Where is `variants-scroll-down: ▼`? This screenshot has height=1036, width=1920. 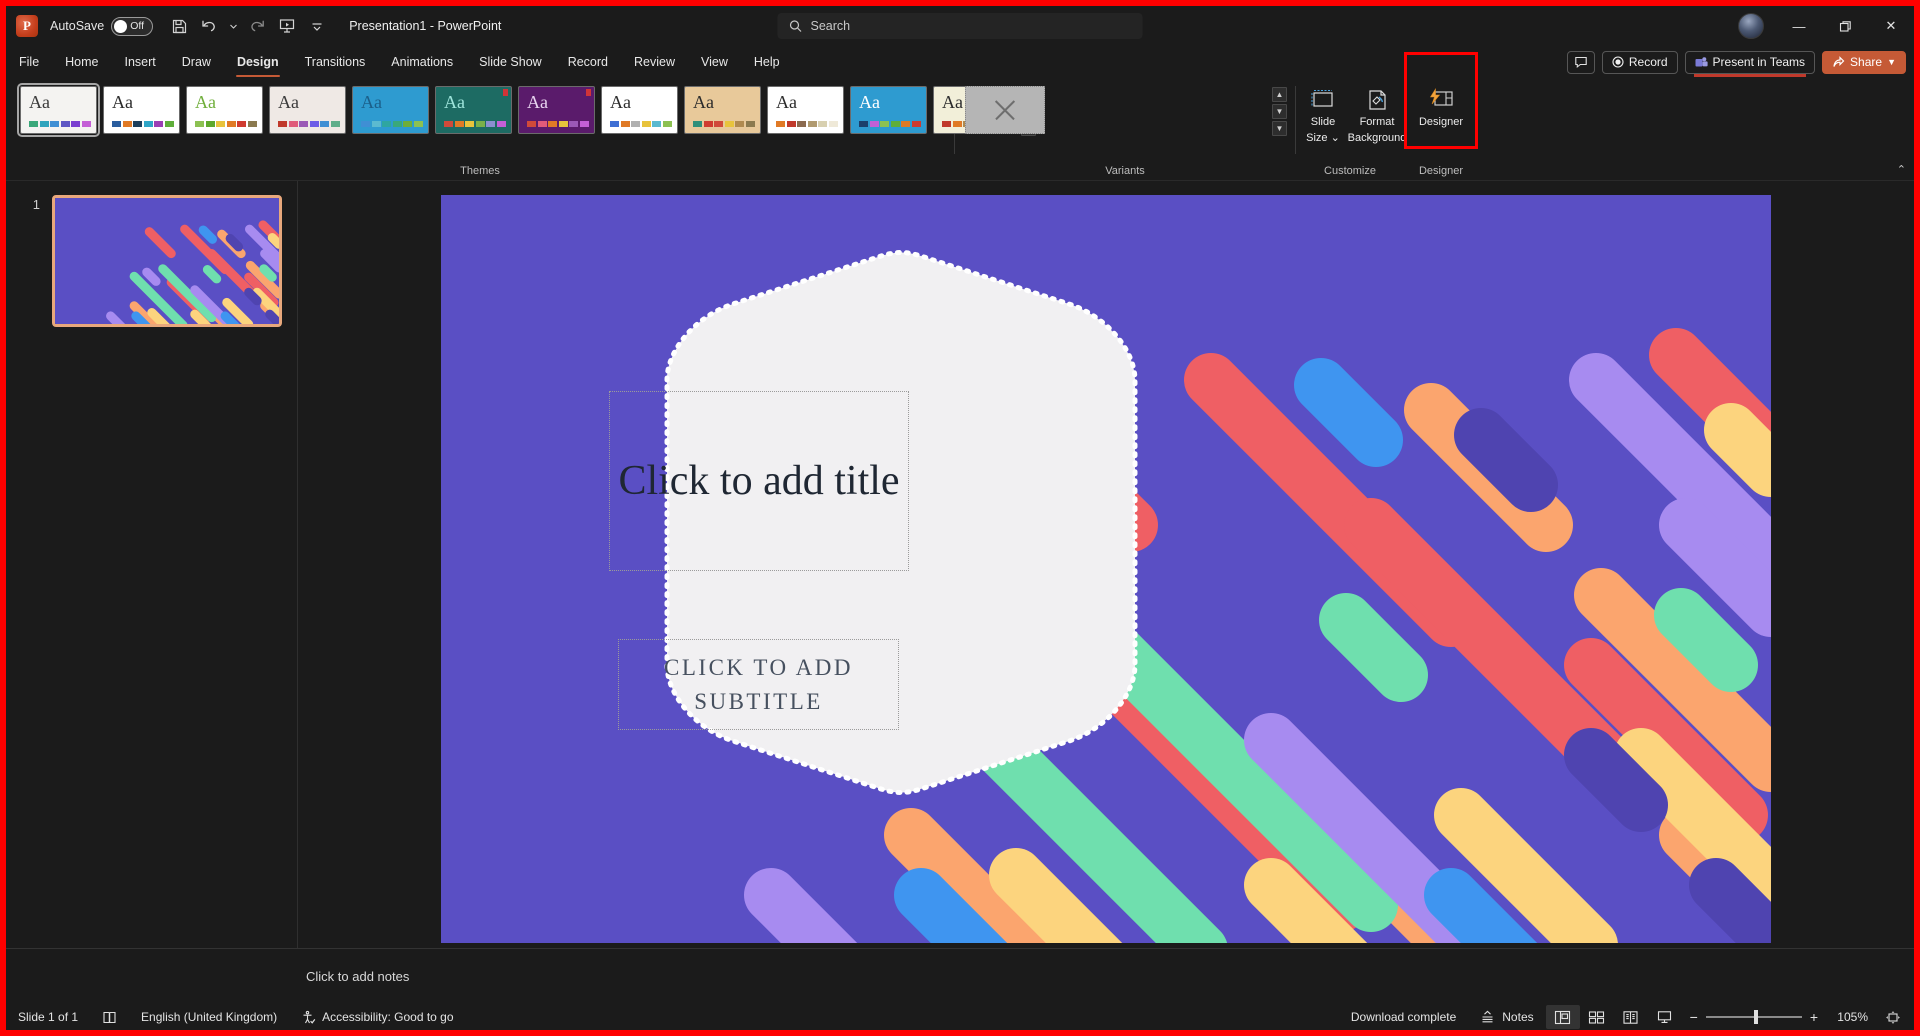
variants-scroll-down: ▼ is located at coordinates (1279, 111).